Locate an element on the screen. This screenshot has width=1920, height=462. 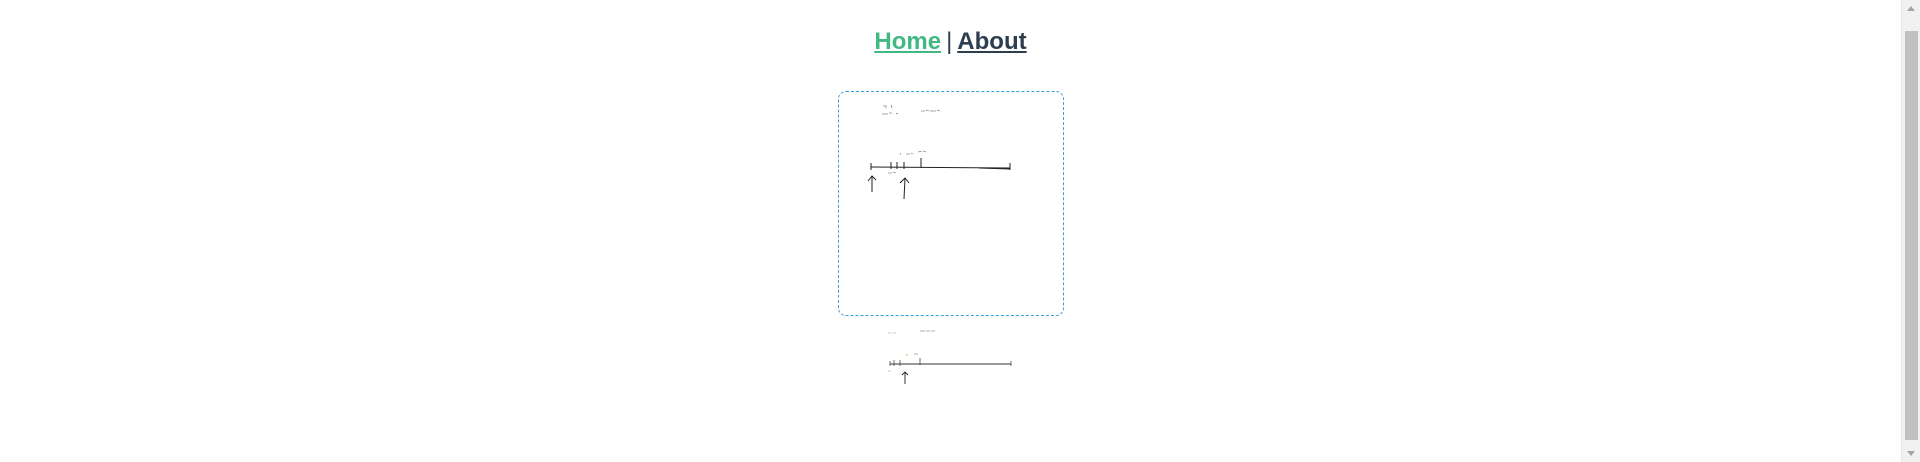
chevron-down-icon is located at coordinates (1911, 453).